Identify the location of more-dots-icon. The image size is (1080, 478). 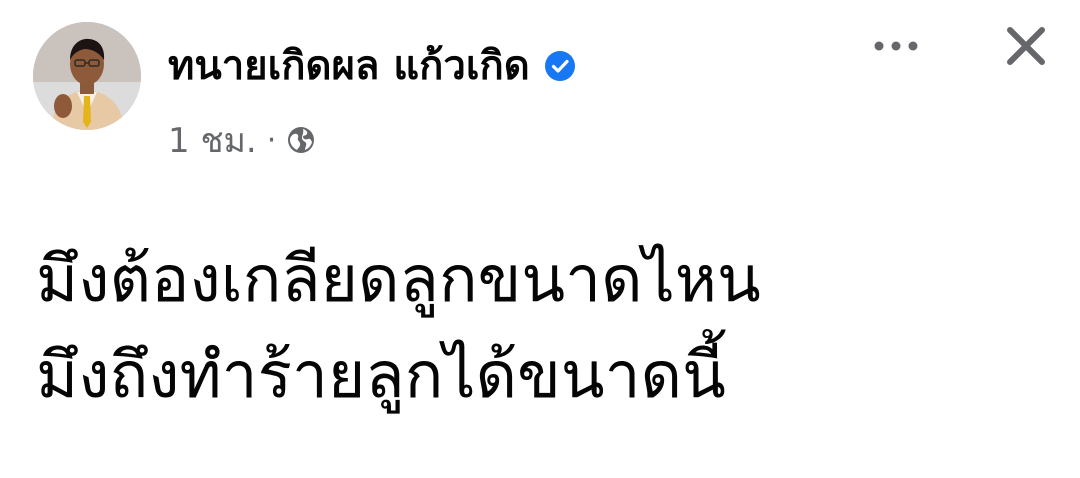
(896, 46).